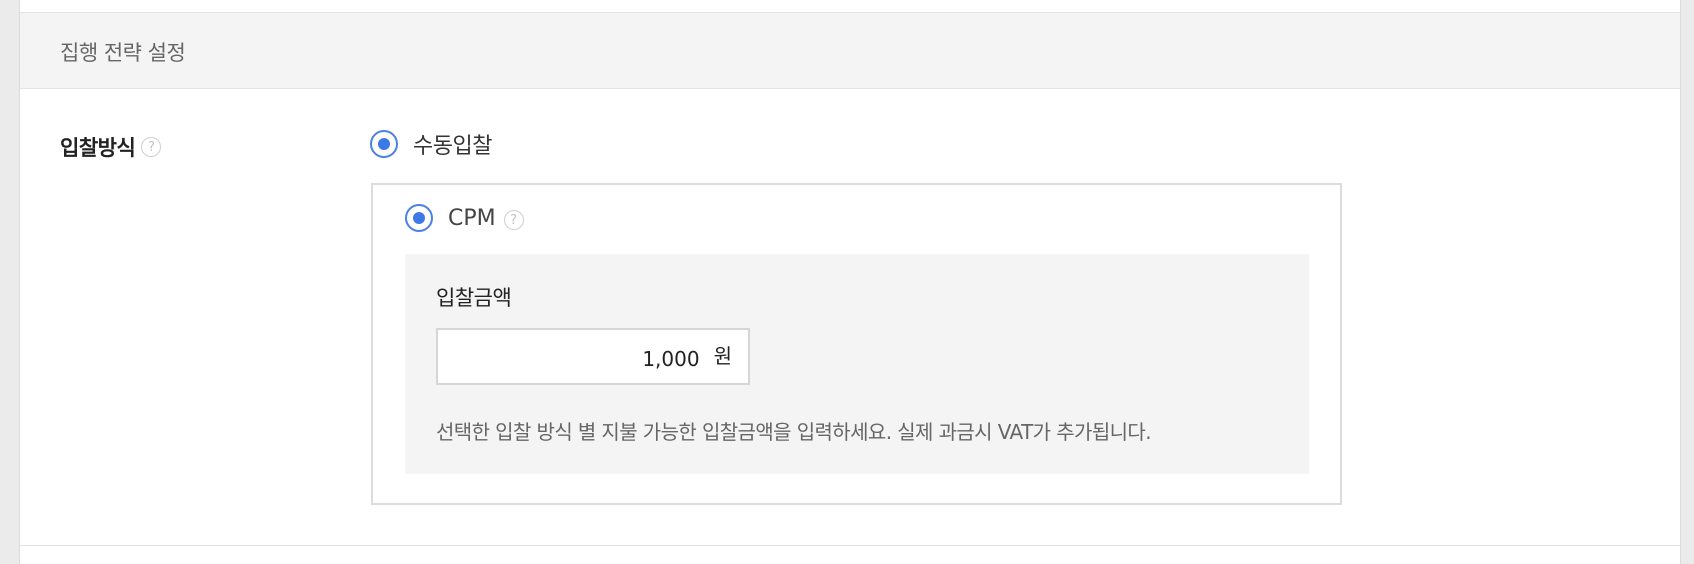  What do you see at coordinates (419, 218) in the screenshot?
I see `cpm-radio` at bounding box center [419, 218].